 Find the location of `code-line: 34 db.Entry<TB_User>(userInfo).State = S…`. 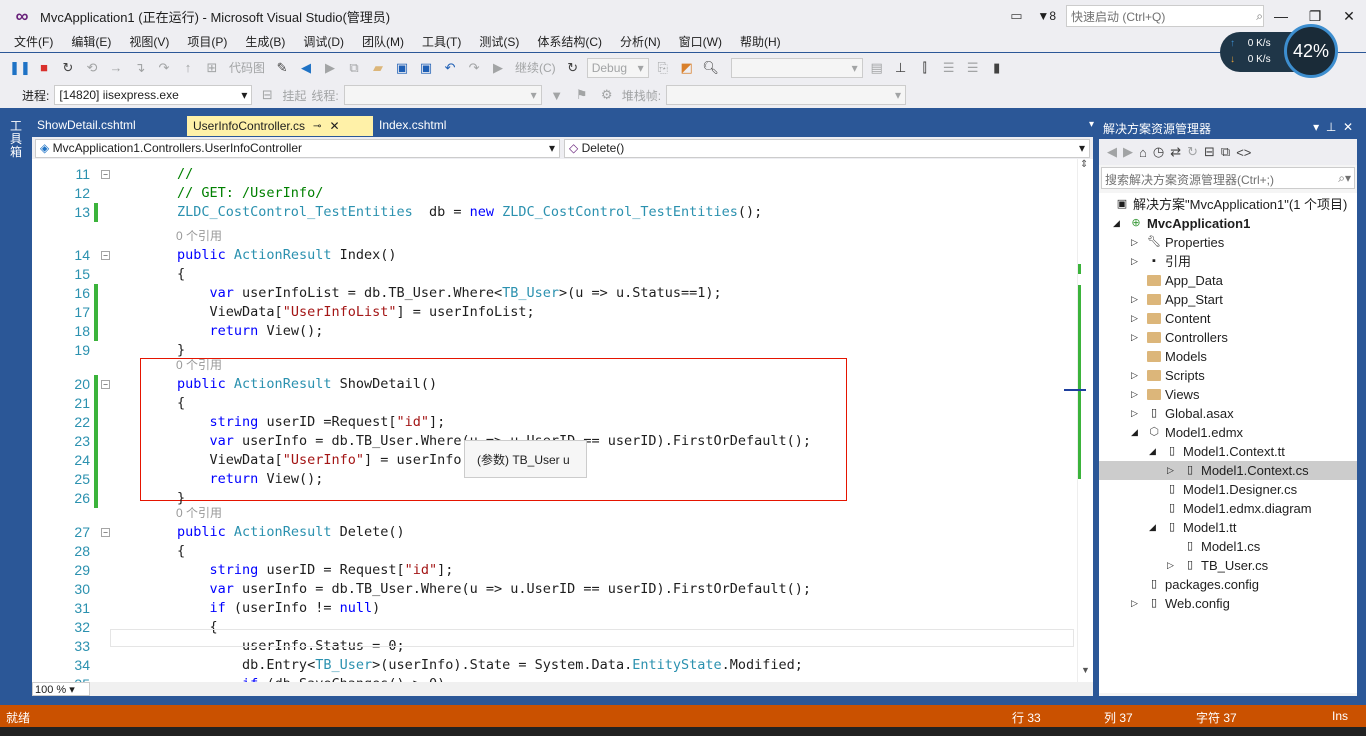

code-line: 34 db.Entry<TB_User>(userInfo).State = S… is located at coordinates (554, 665).